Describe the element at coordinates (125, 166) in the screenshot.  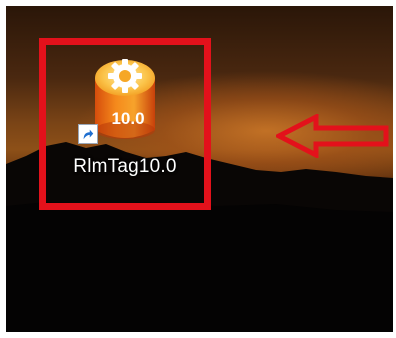
I see `shortcut-label: RlmTag10.0` at that location.